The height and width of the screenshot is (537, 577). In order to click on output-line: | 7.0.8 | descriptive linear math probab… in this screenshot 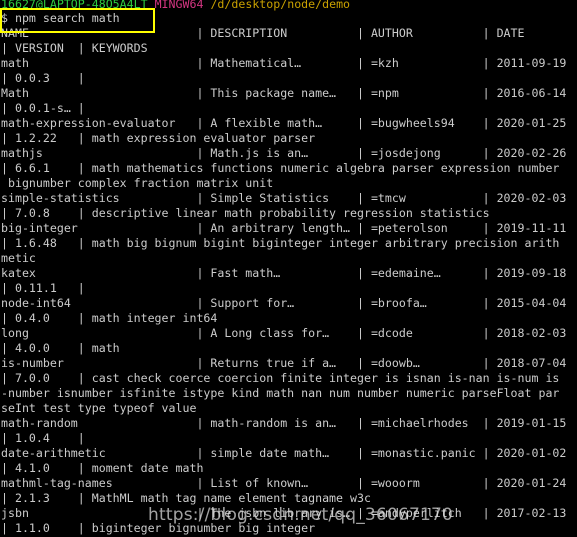, I will do `click(245, 213)`.